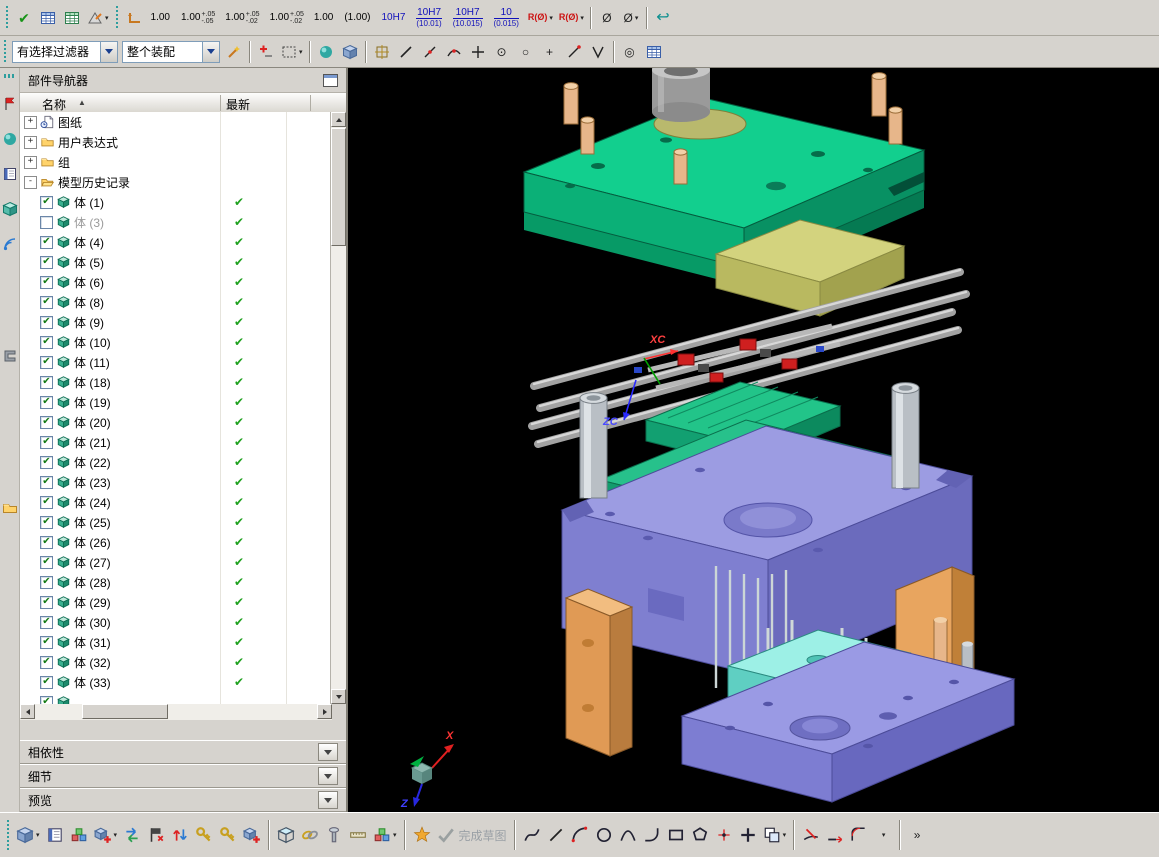  What do you see at coordinates (176, 202) in the screenshot?
I see `tree-body-row: ✔ 体 (1) ✔` at bounding box center [176, 202].